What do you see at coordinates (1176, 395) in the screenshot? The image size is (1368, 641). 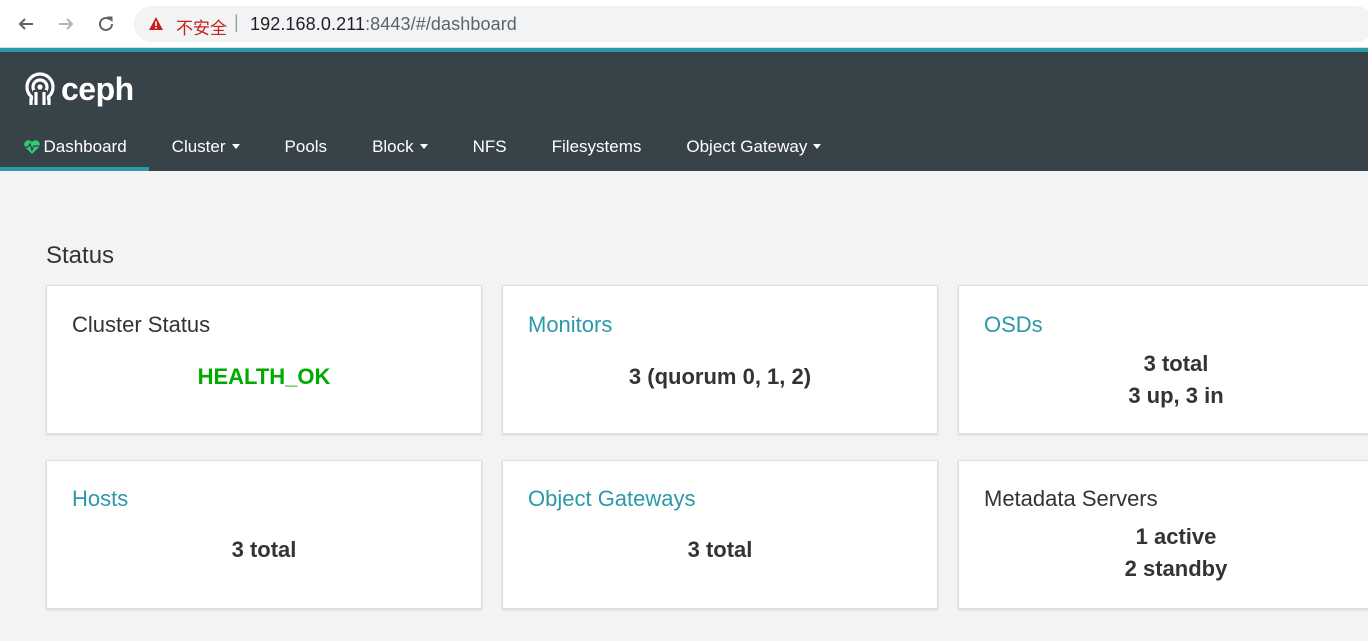 I see `osds-up-in: 3 up, 3 in` at bounding box center [1176, 395].